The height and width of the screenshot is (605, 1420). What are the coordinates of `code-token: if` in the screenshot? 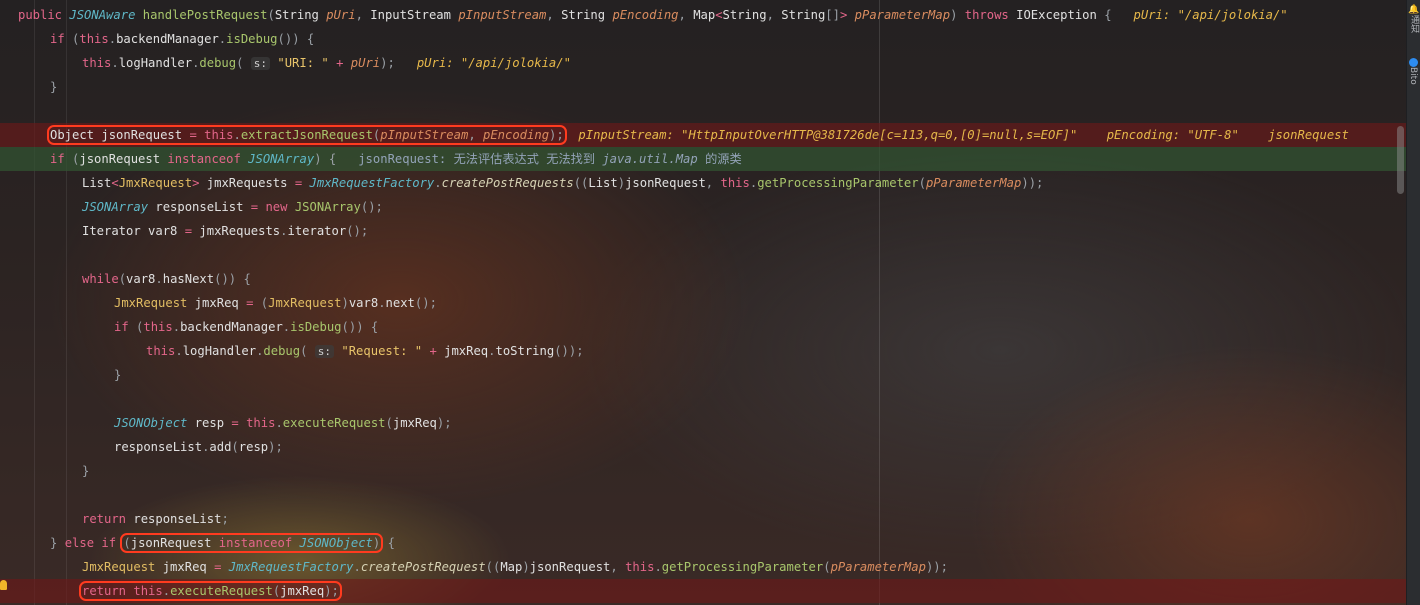 It's located at (125, 327).